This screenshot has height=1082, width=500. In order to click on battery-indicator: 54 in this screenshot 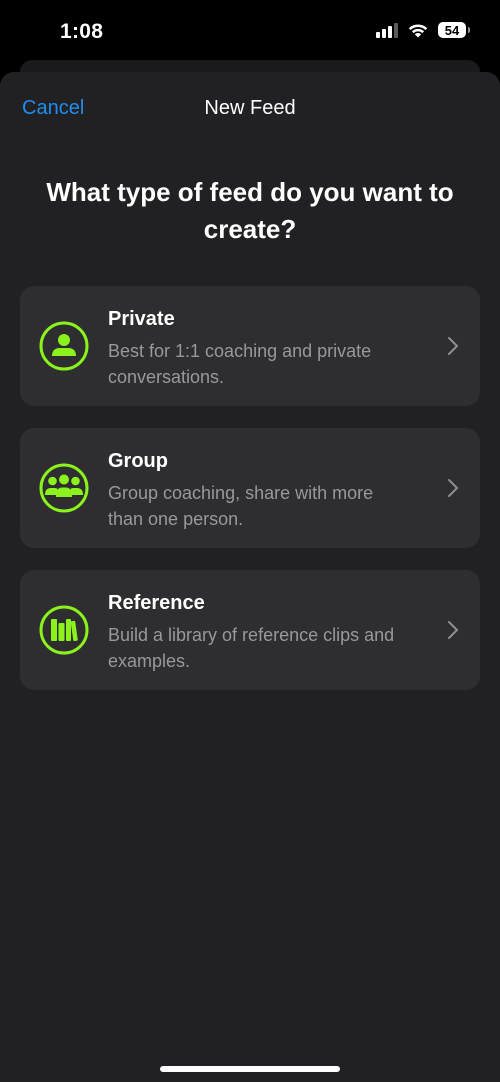, I will do `click(454, 30)`.